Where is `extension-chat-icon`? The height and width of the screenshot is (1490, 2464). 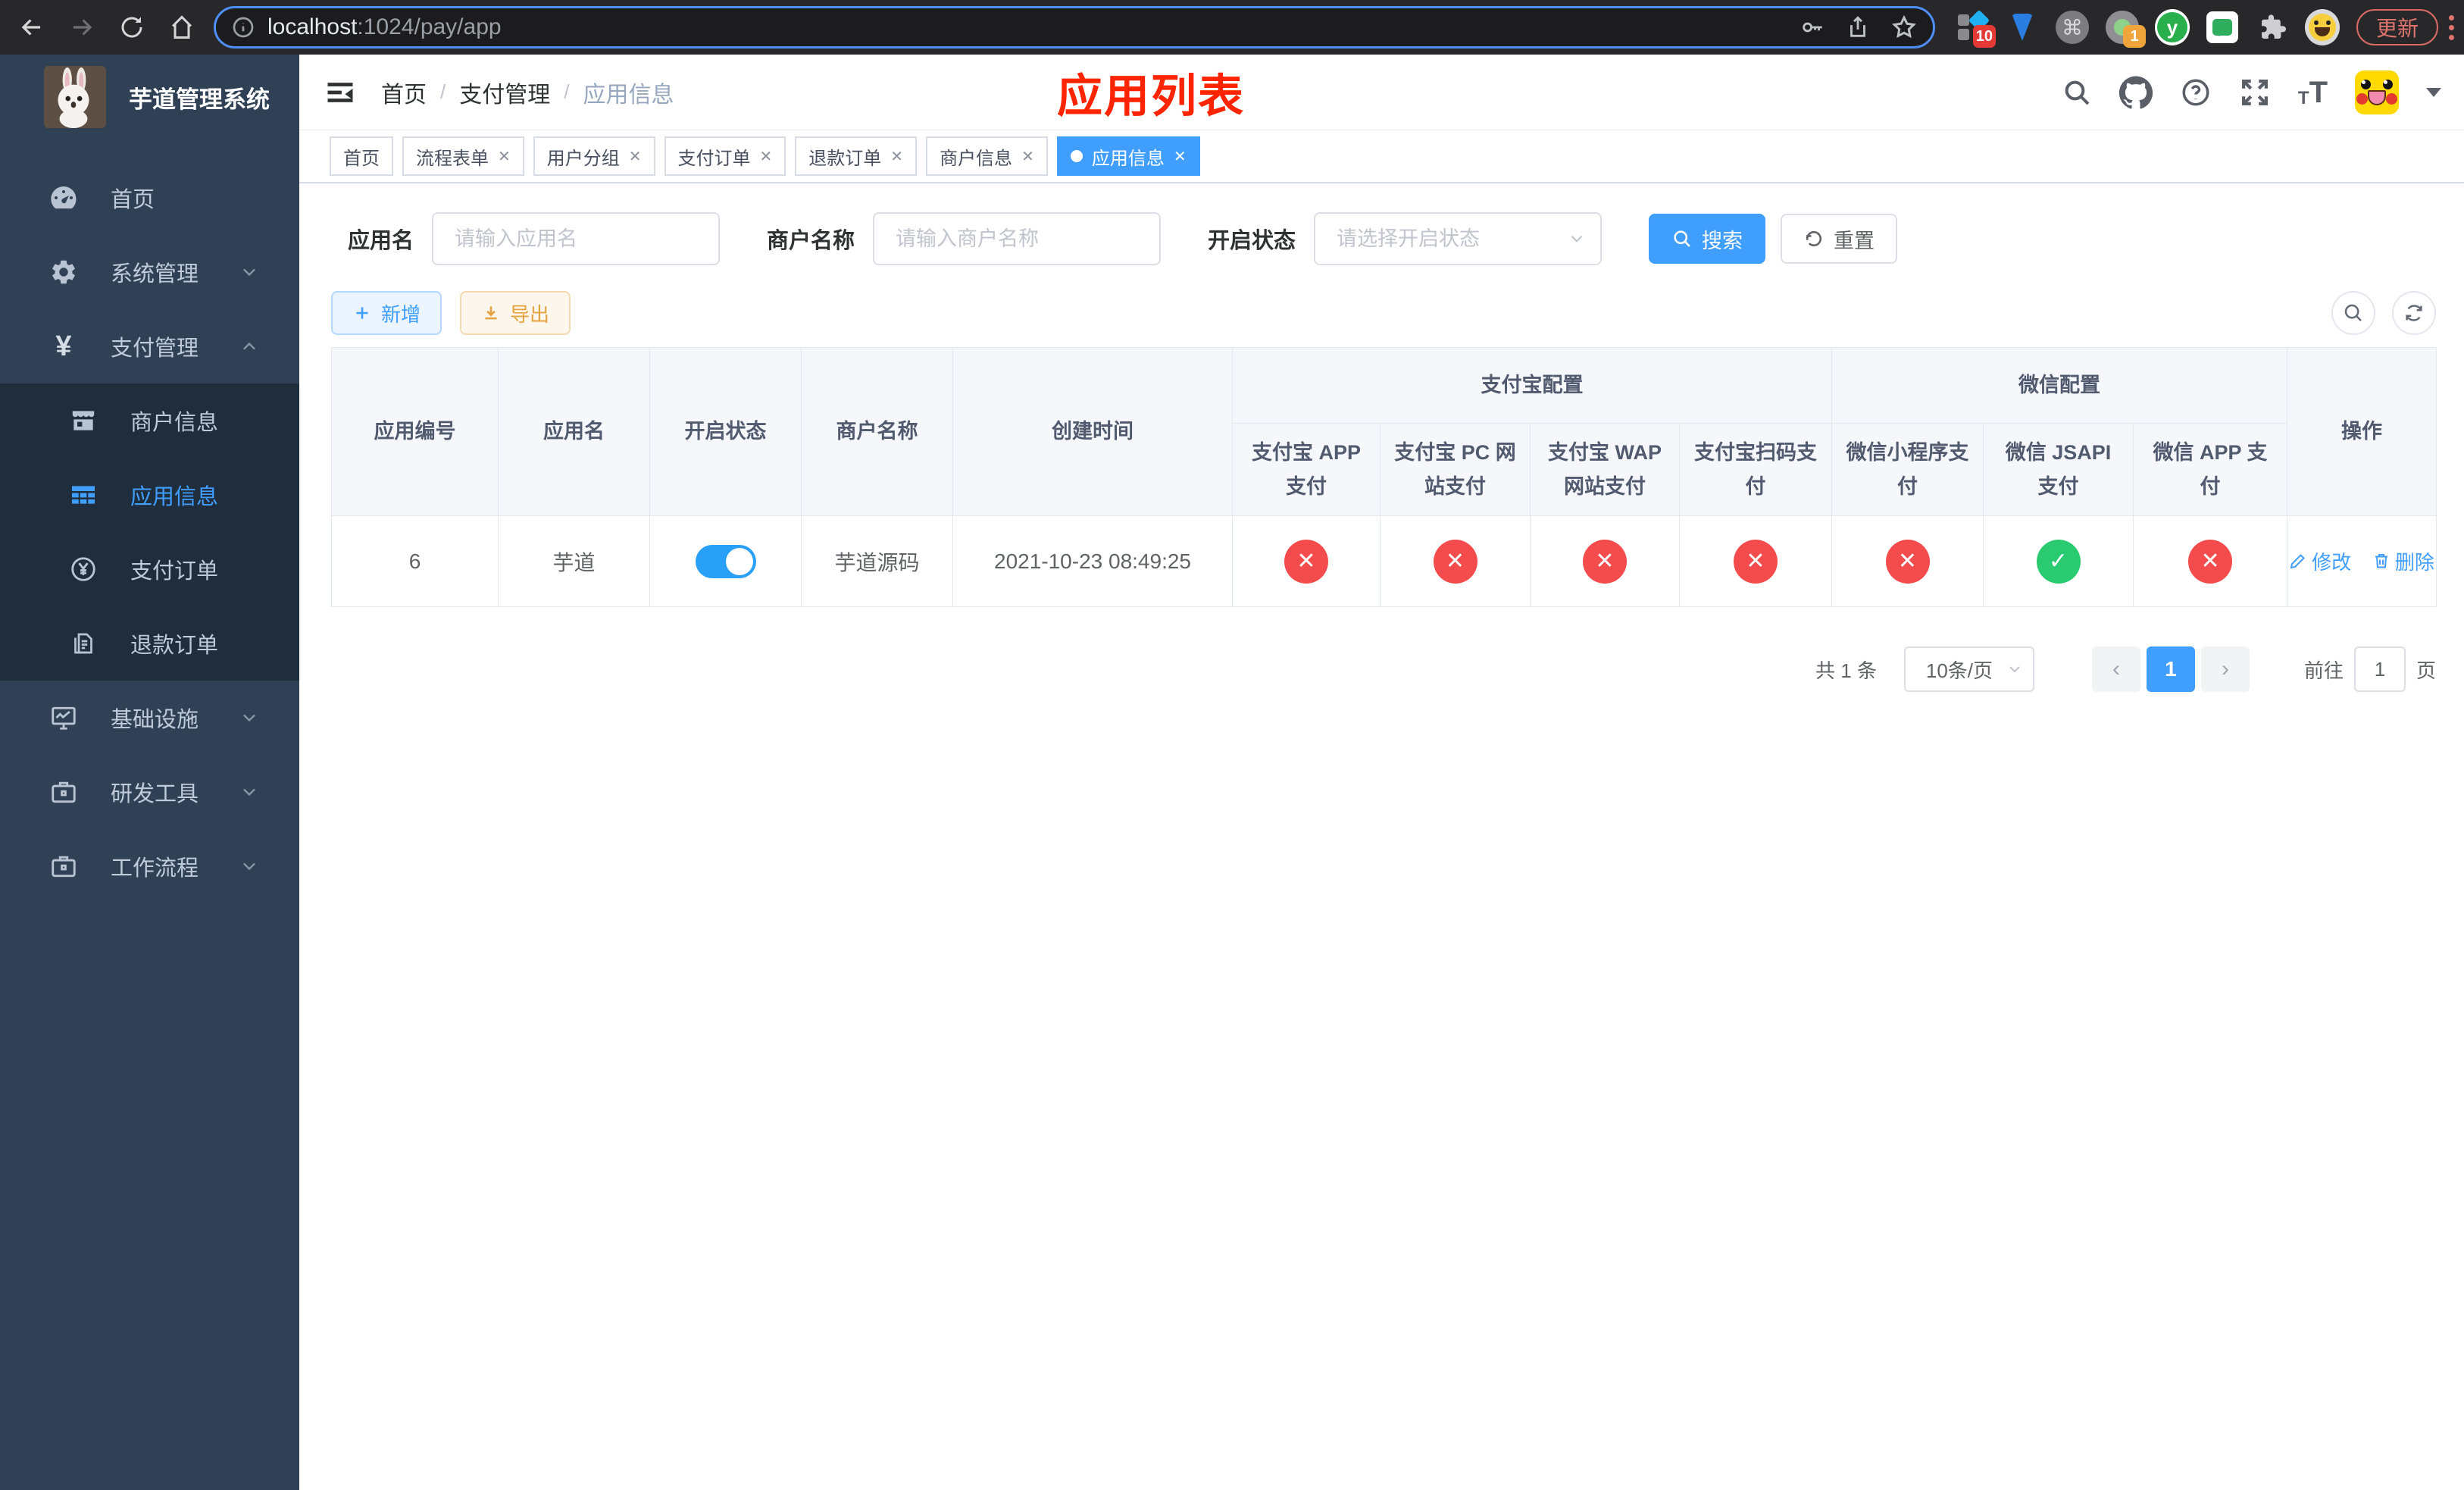 extension-chat-icon is located at coordinates (2222, 28).